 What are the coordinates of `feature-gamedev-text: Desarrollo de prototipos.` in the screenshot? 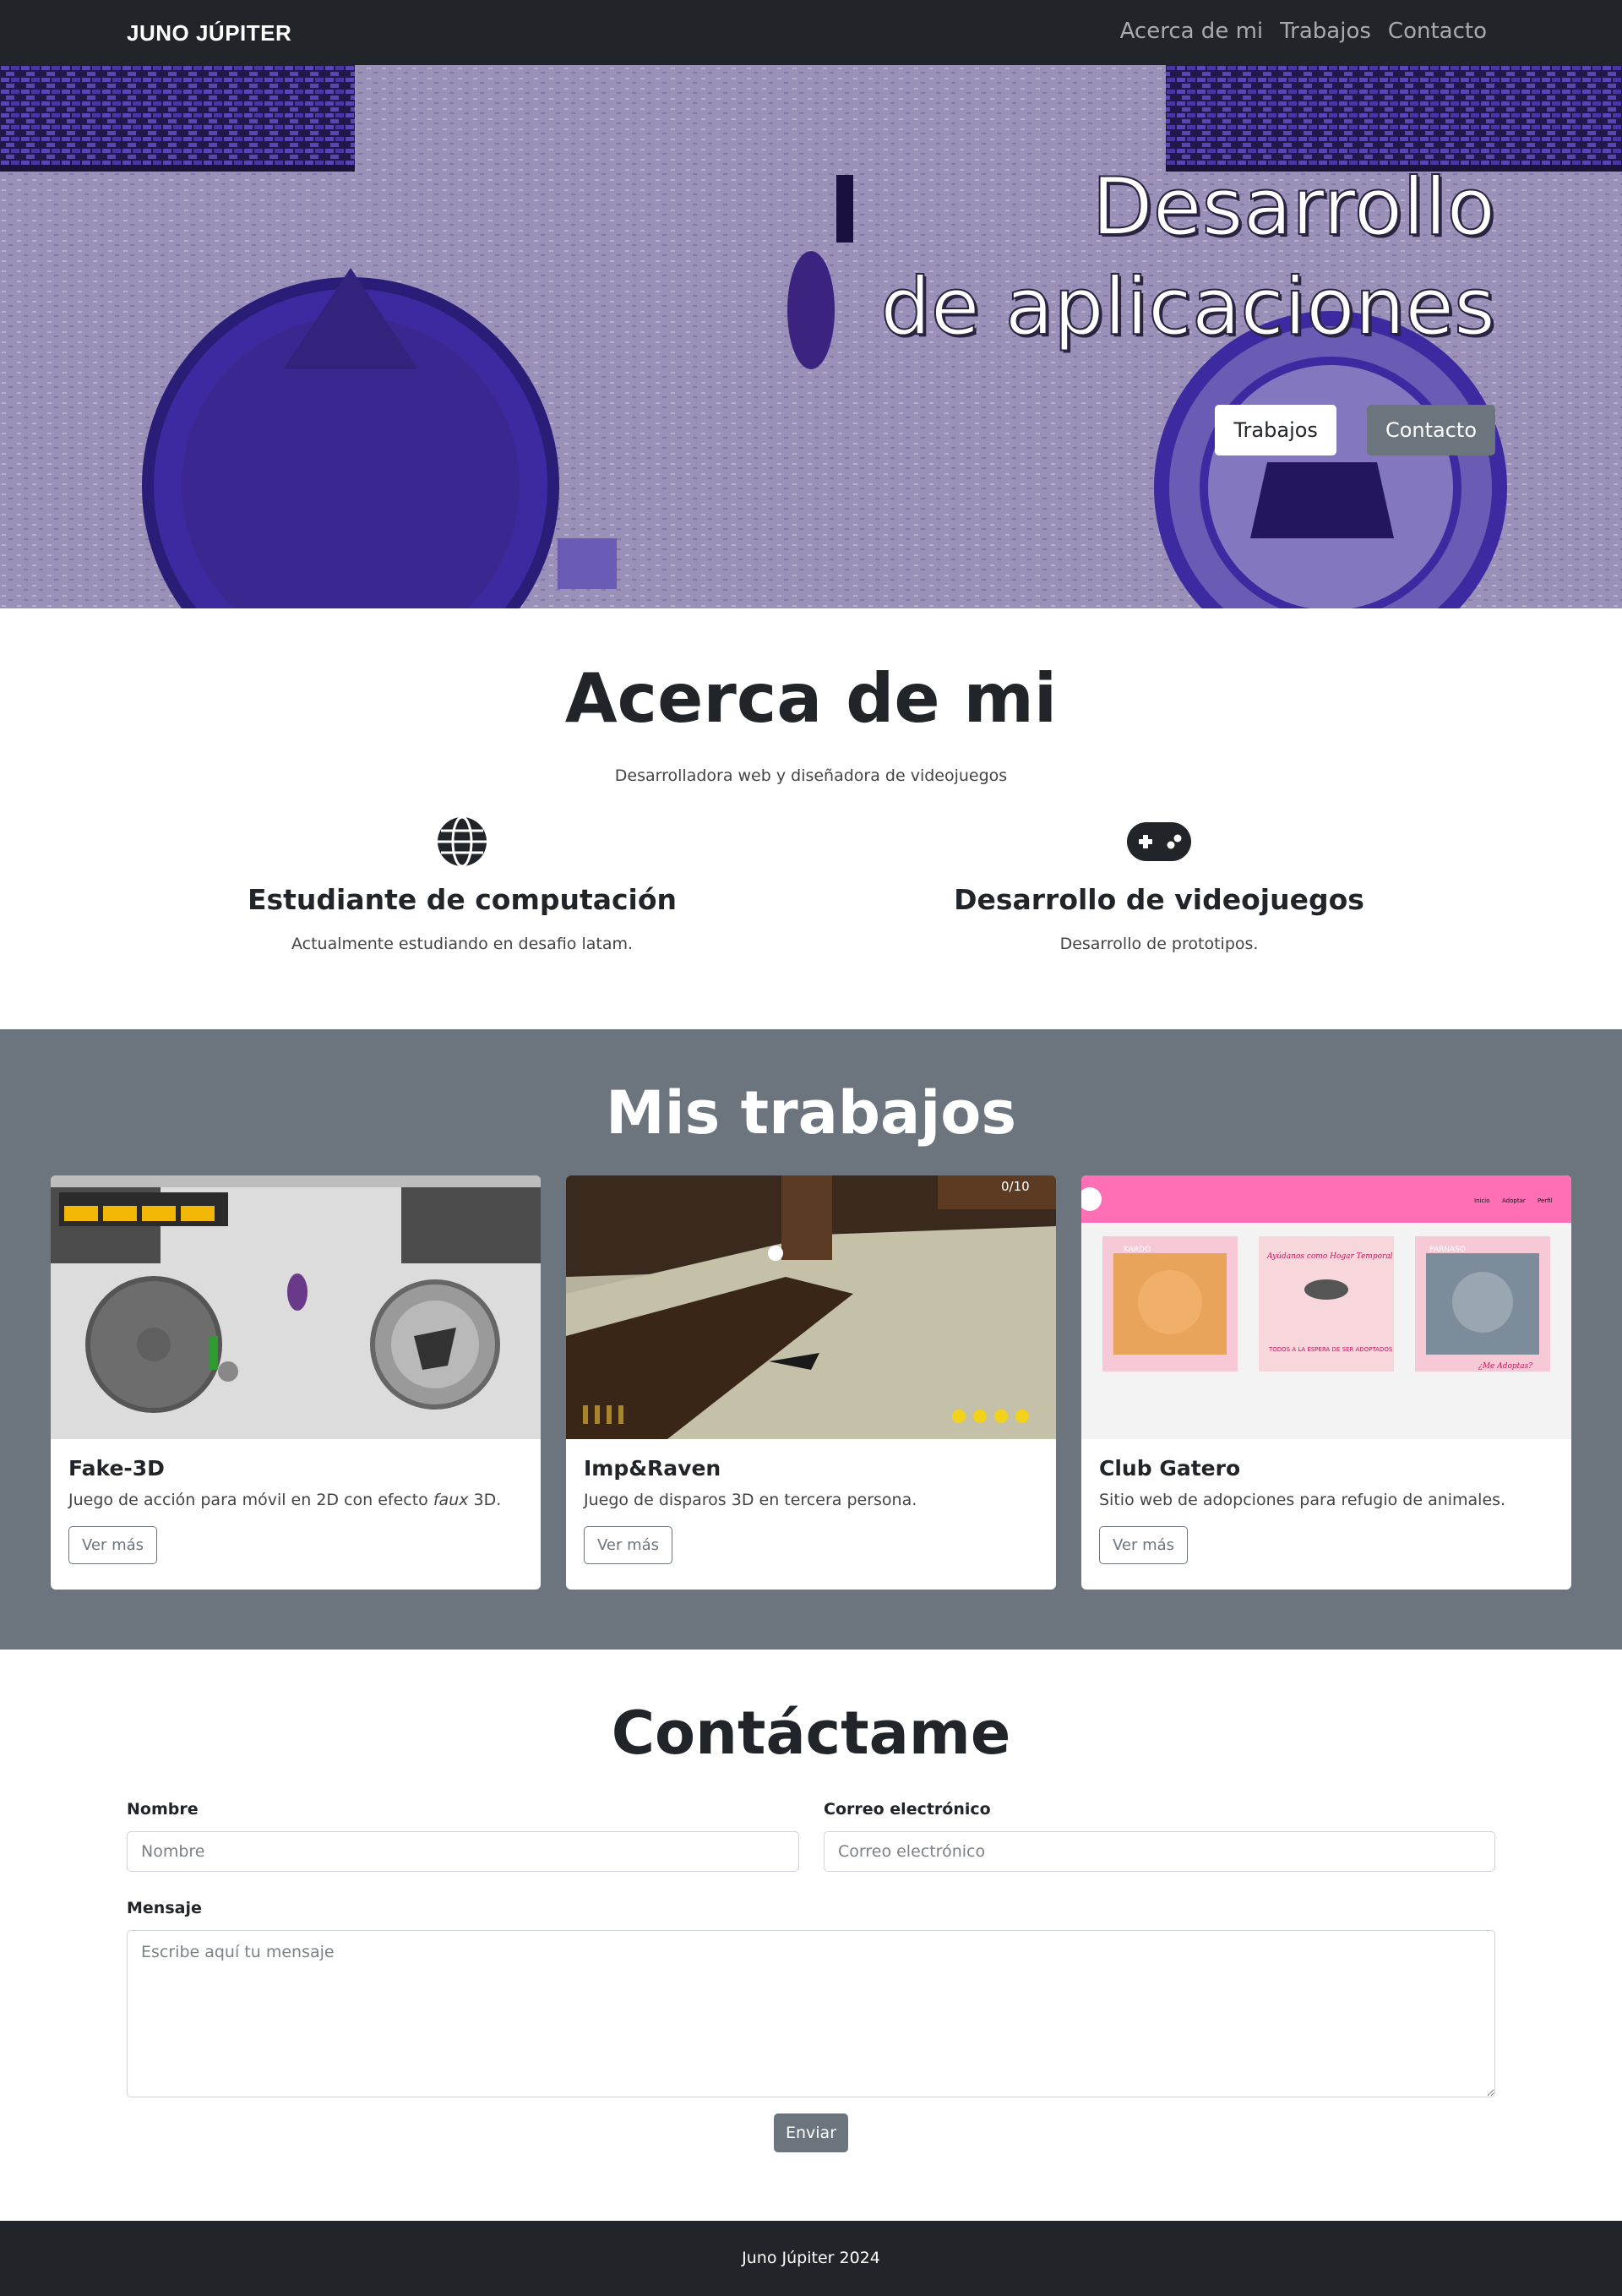 It's located at (1159, 944).